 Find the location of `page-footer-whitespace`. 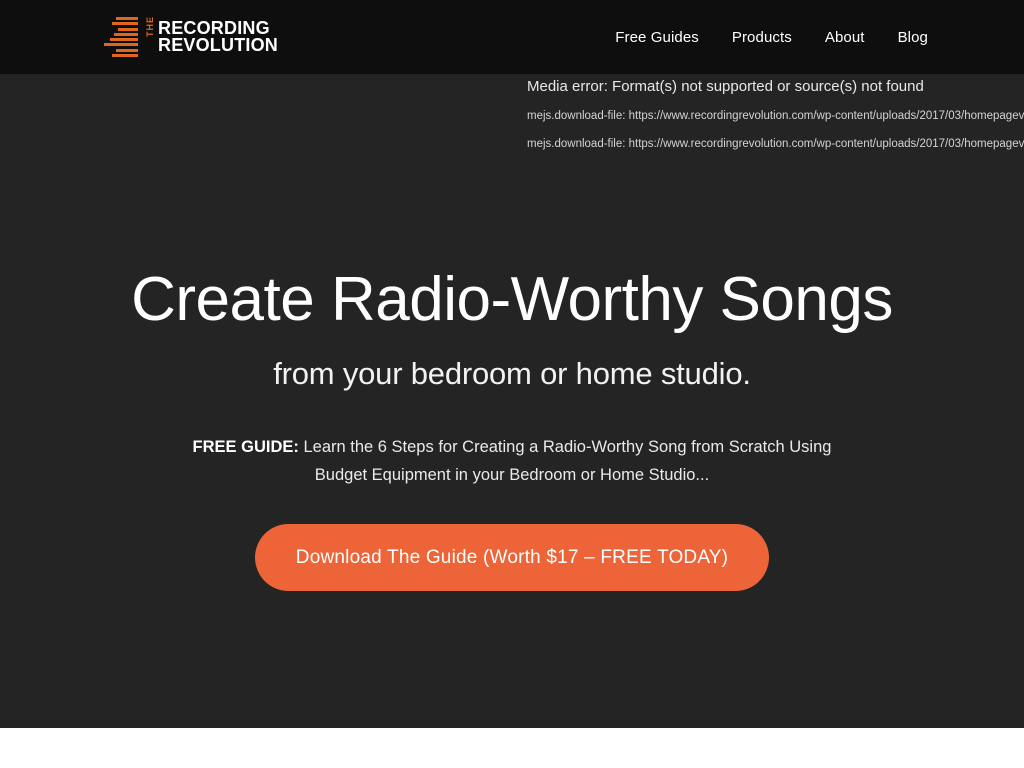

page-footer-whitespace is located at coordinates (512, 748).